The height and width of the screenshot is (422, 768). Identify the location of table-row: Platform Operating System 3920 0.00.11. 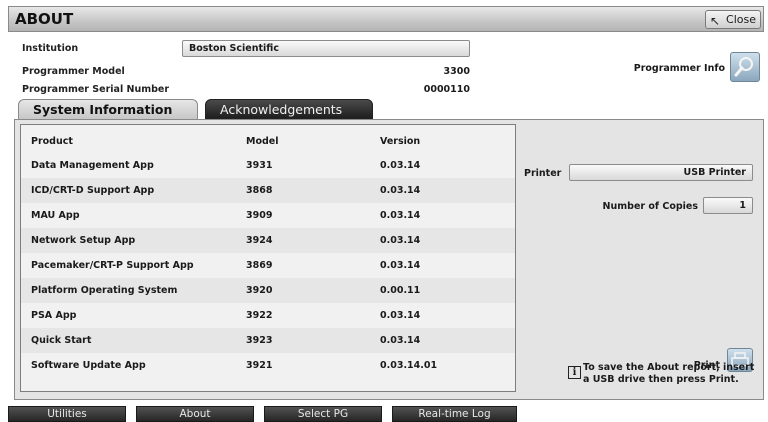
(268, 290).